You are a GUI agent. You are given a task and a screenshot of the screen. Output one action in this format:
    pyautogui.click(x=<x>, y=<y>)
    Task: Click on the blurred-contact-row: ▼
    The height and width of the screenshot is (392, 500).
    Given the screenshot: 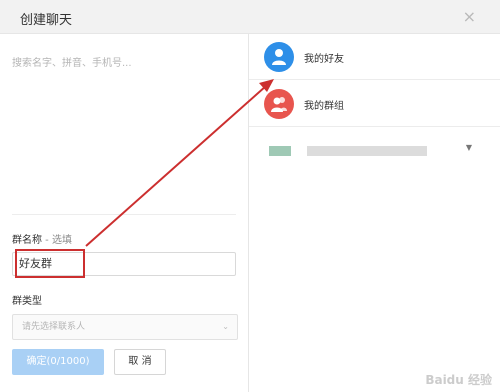 What is the action you would take?
    pyautogui.click(x=374, y=151)
    